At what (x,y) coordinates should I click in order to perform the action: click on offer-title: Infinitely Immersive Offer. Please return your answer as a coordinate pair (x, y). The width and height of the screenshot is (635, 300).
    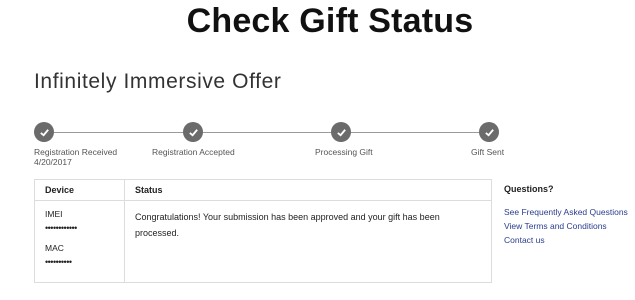
    Looking at the image, I should click on (158, 81).